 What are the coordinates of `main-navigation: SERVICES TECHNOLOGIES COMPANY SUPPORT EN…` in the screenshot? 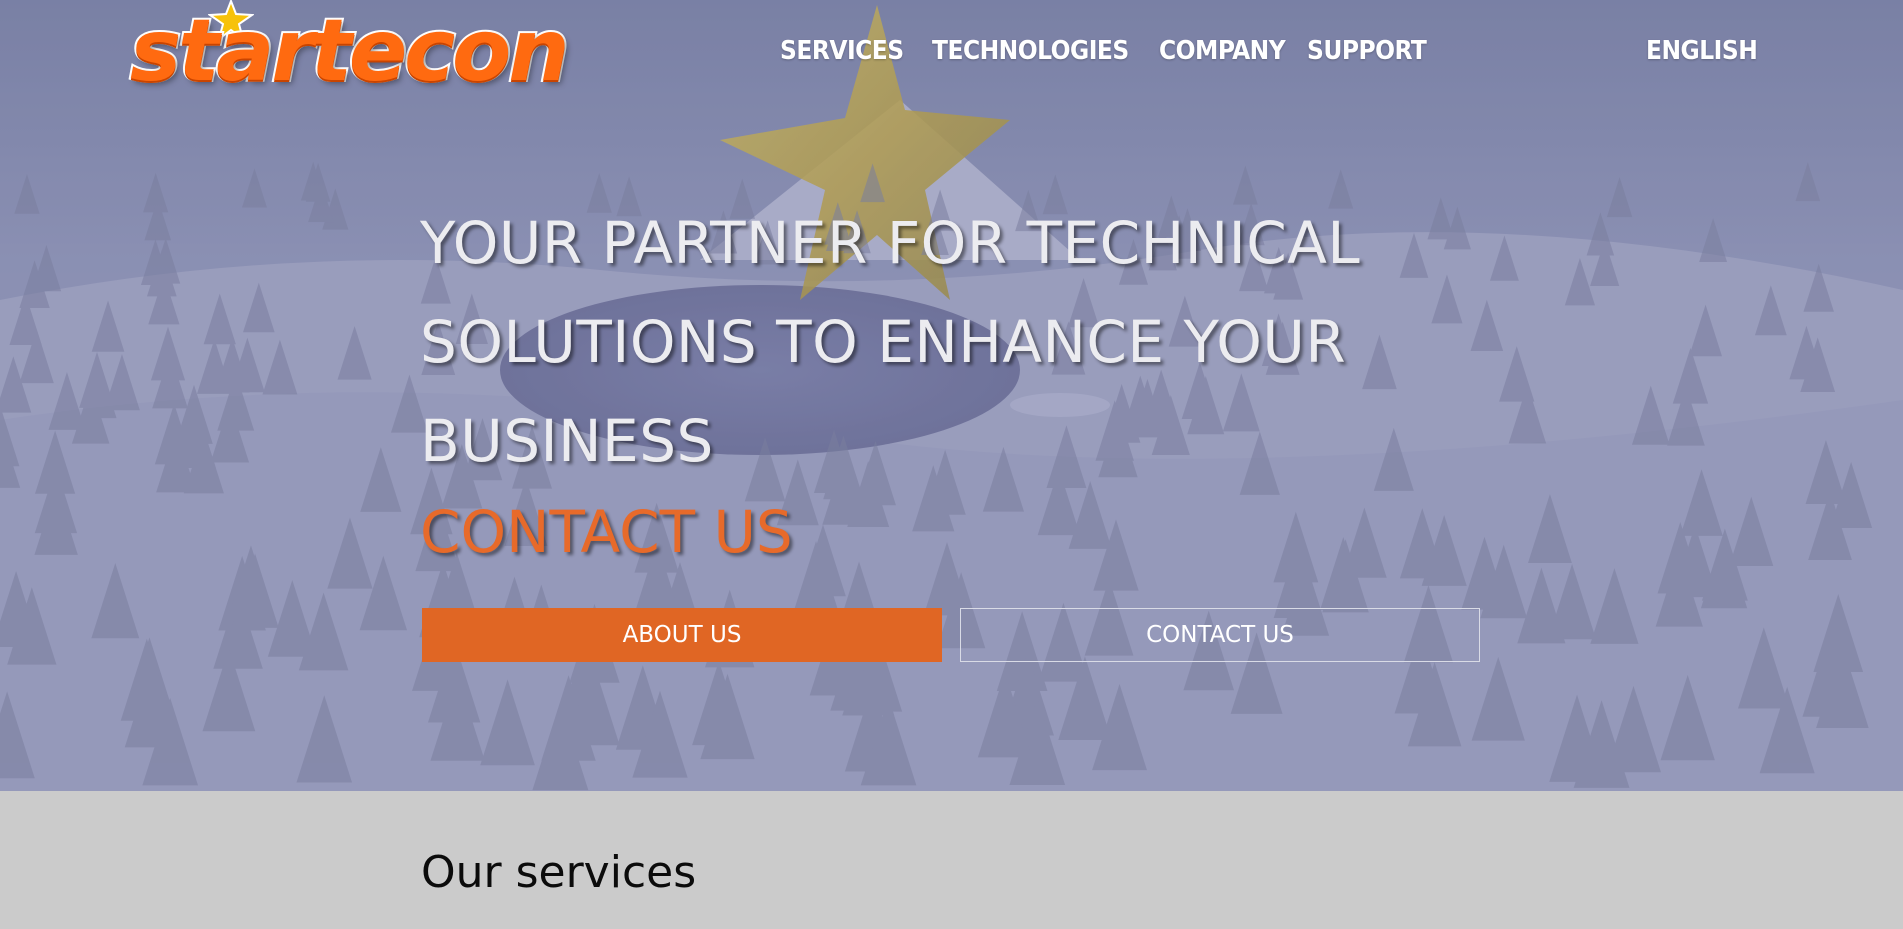 It's located at (951, 53).